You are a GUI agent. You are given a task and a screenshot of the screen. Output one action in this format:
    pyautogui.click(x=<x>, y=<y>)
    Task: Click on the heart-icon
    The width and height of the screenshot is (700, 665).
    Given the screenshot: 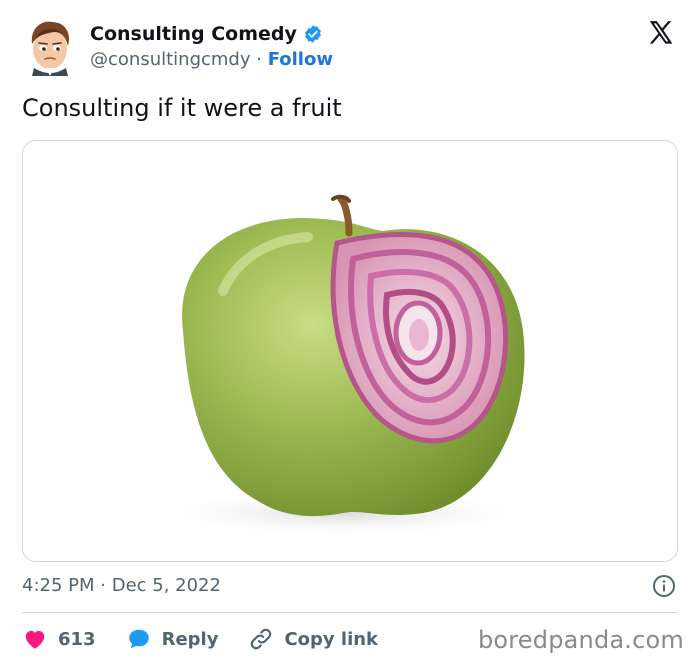 What is the action you would take?
    pyautogui.click(x=35, y=639)
    